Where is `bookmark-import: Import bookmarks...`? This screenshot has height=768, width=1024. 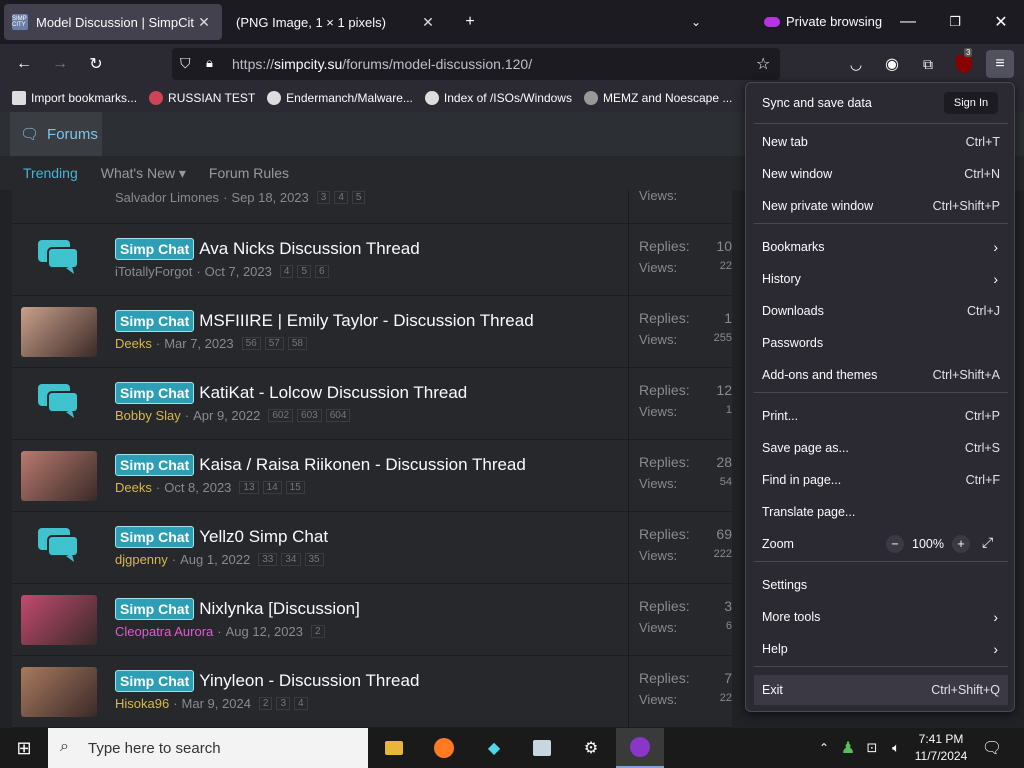
bookmark-import: Import bookmarks... is located at coordinates (74, 98).